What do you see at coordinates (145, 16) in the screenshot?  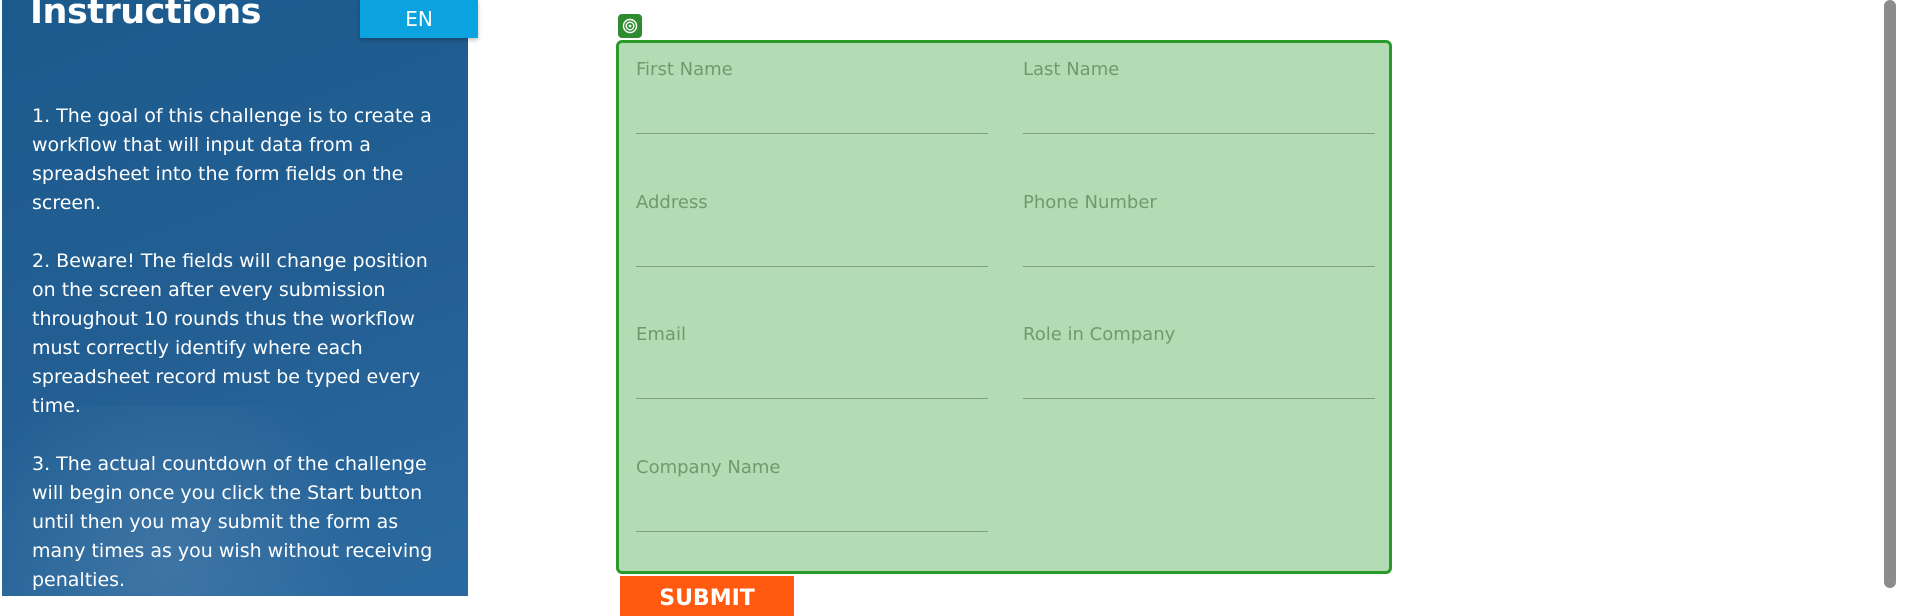 I see `instructions-title: Instructions` at bounding box center [145, 16].